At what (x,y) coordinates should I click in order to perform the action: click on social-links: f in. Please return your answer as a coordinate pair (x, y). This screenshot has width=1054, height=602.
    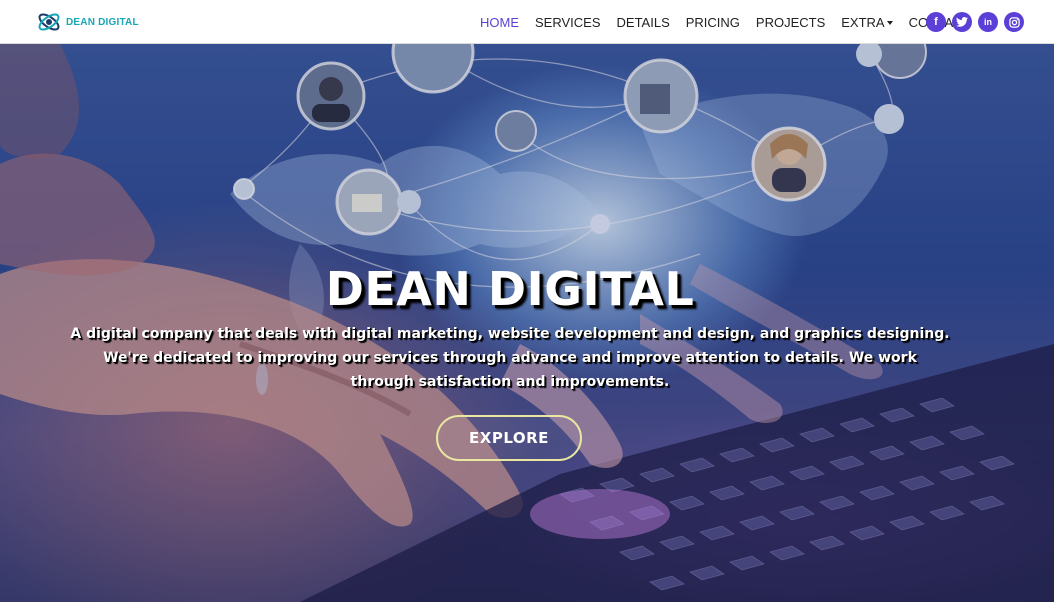
    Looking at the image, I should click on (978, 22).